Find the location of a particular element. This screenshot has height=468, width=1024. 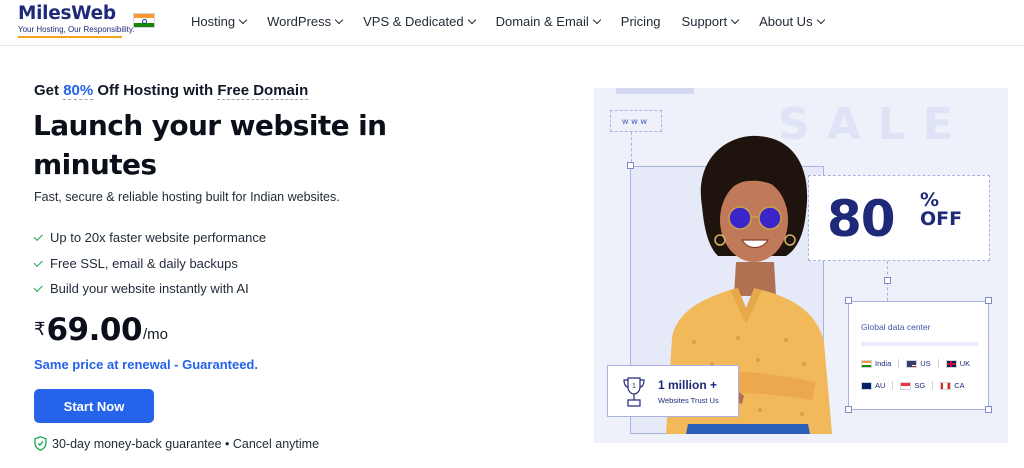

feature-text: Free SSL, email & daily backups is located at coordinates (144, 263).